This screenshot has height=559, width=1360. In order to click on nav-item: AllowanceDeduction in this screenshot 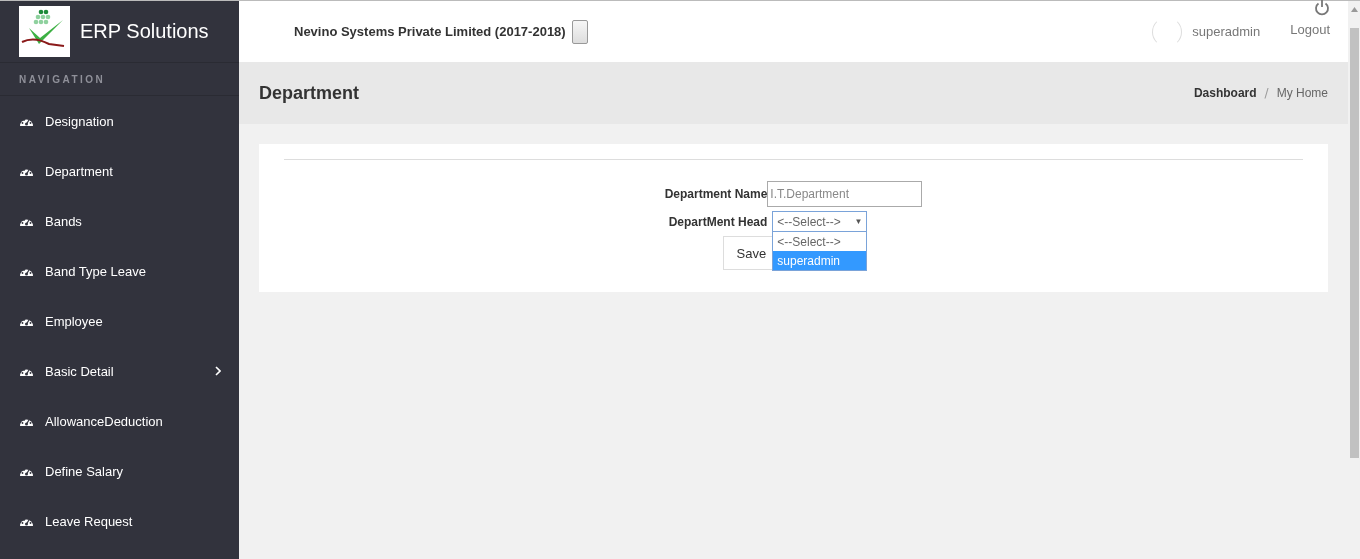, I will do `click(133, 421)`.